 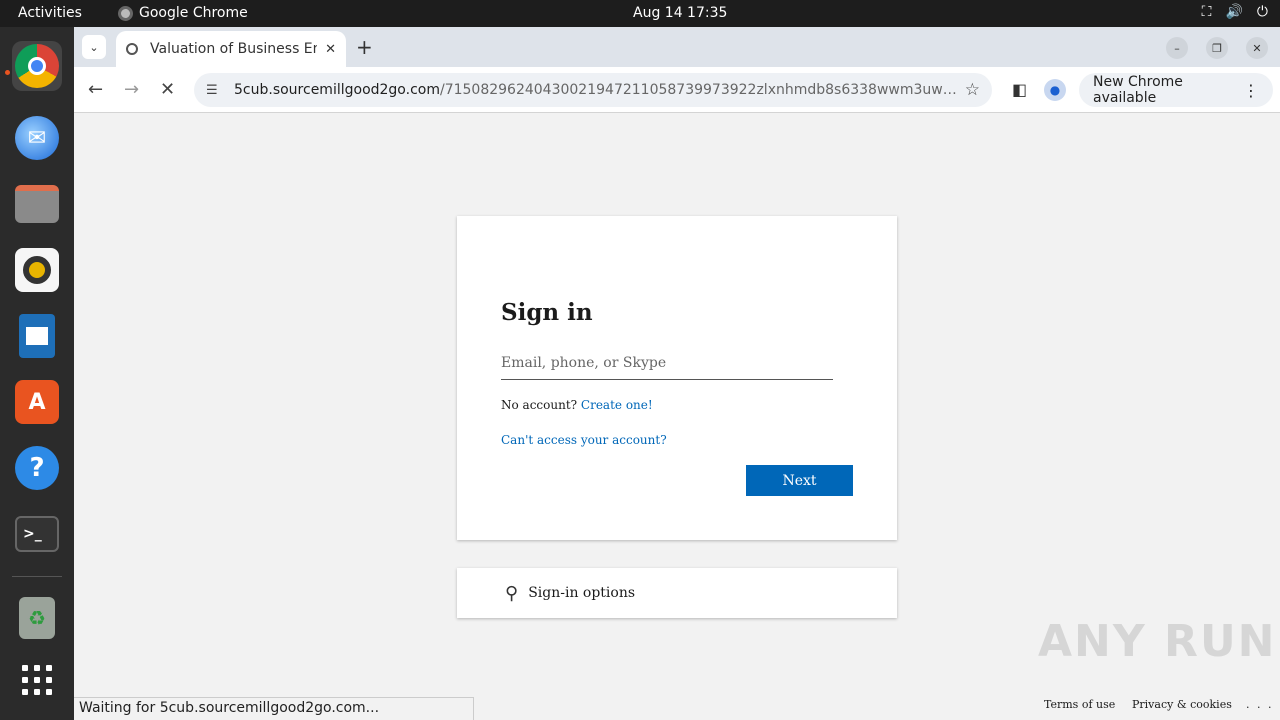 What do you see at coordinates (677, 593) in the screenshot?
I see `signin-options-button: ⚲ Sign-in options` at bounding box center [677, 593].